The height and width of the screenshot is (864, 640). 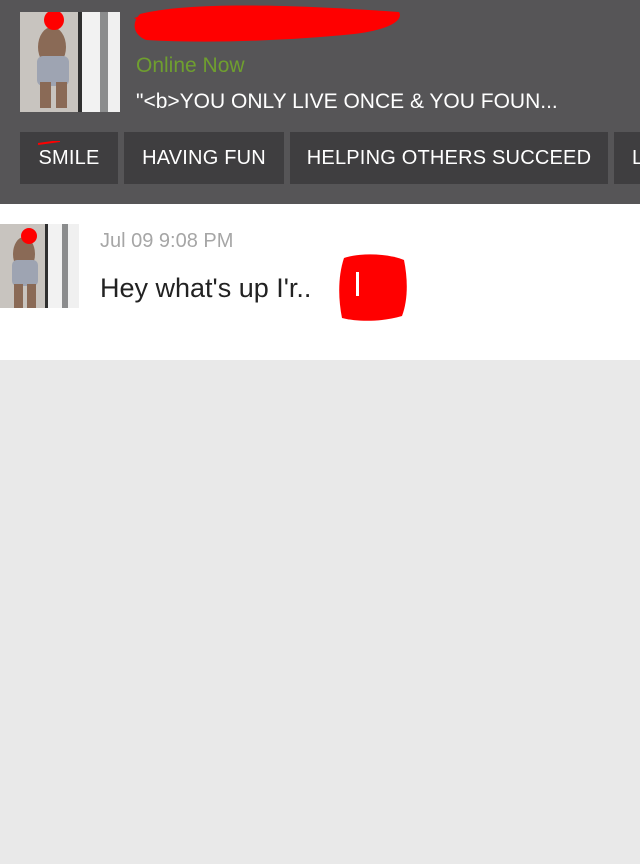 I want to click on tag-label: HELPING OTHERS SUCCEED, so click(x=449, y=158).